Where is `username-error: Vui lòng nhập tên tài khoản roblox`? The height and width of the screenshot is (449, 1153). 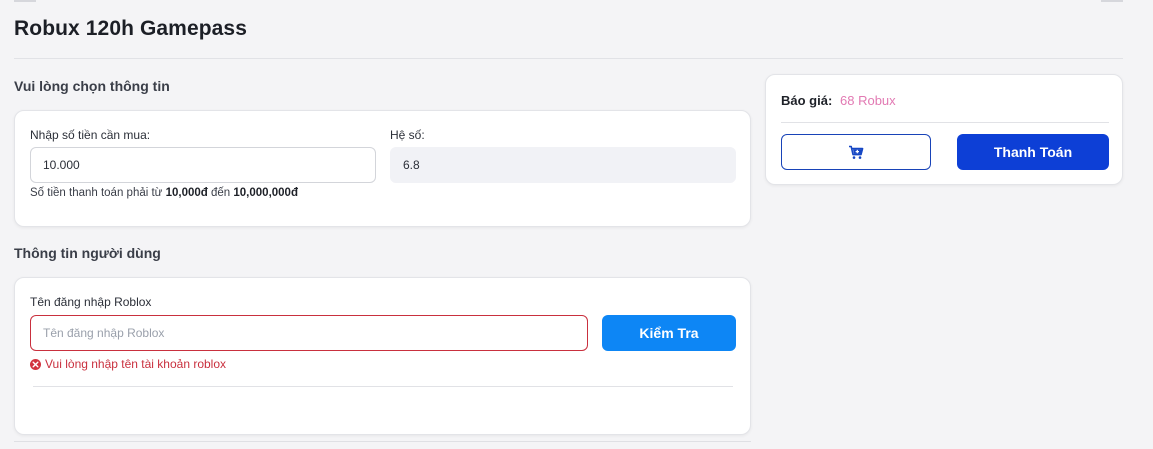
username-error: Vui lòng nhập tên tài khoản roblox is located at coordinates (128, 364).